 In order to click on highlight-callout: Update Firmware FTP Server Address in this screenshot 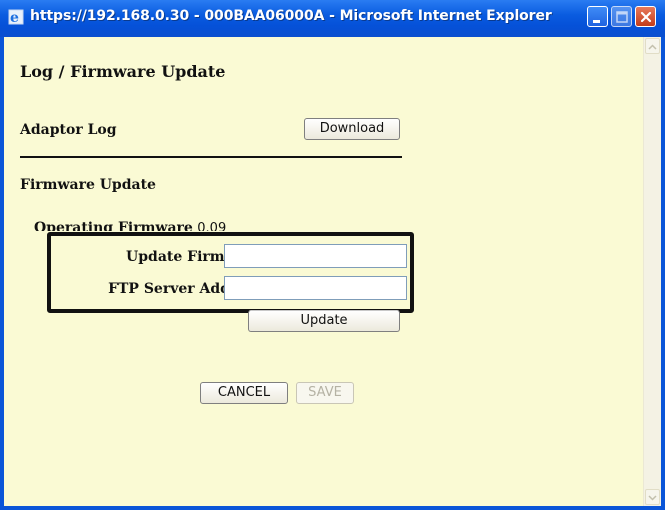, I will do `click(230, 272)`.